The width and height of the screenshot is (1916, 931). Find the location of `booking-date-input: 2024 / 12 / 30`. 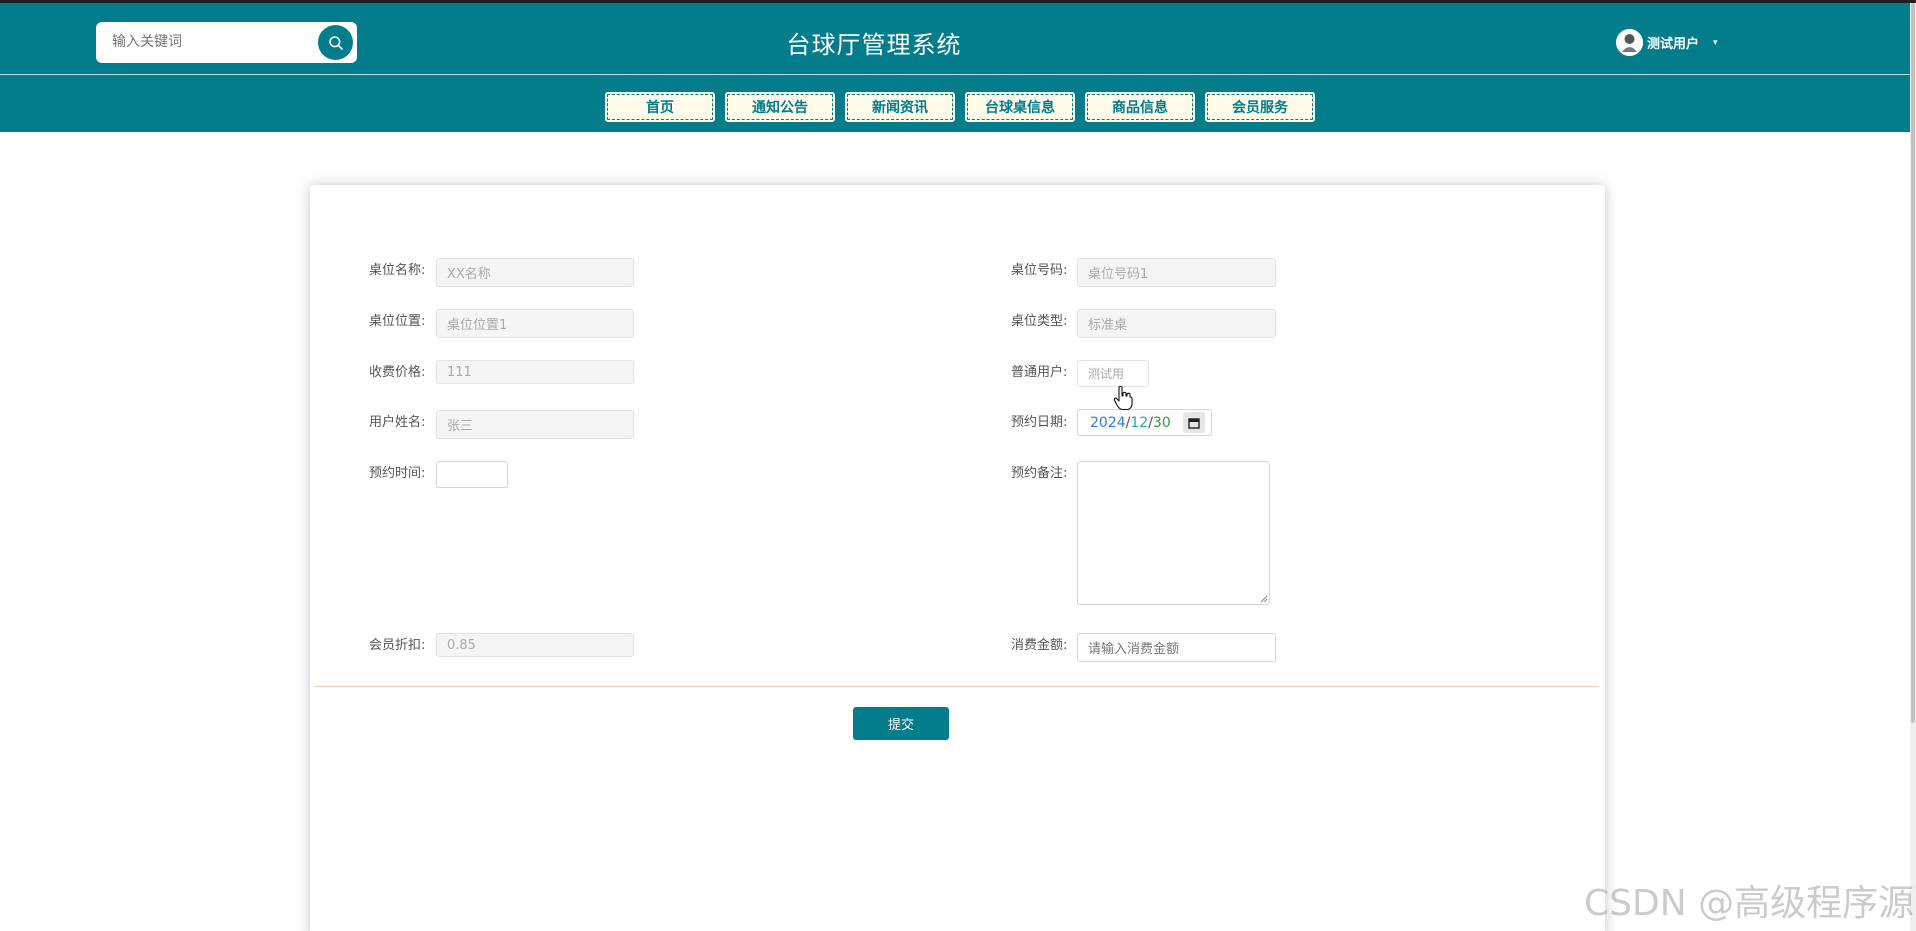

booking-date-input: 2024 / 12 / 30 is located at coordinates (1144, 422).